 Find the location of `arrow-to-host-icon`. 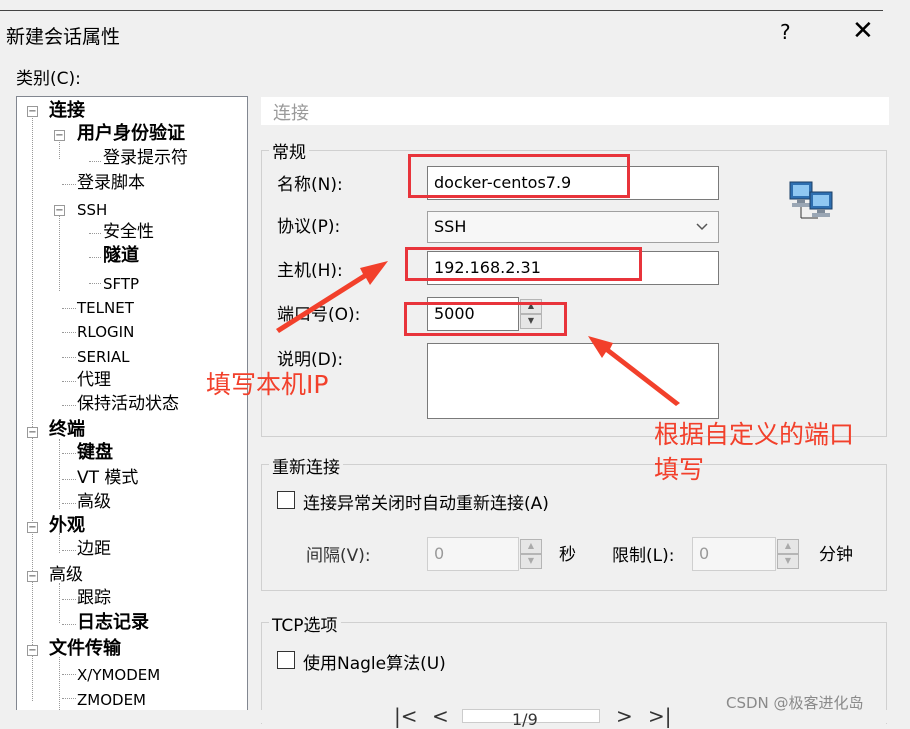

arrow-to-host-icon is located at coordinates (332, 297).